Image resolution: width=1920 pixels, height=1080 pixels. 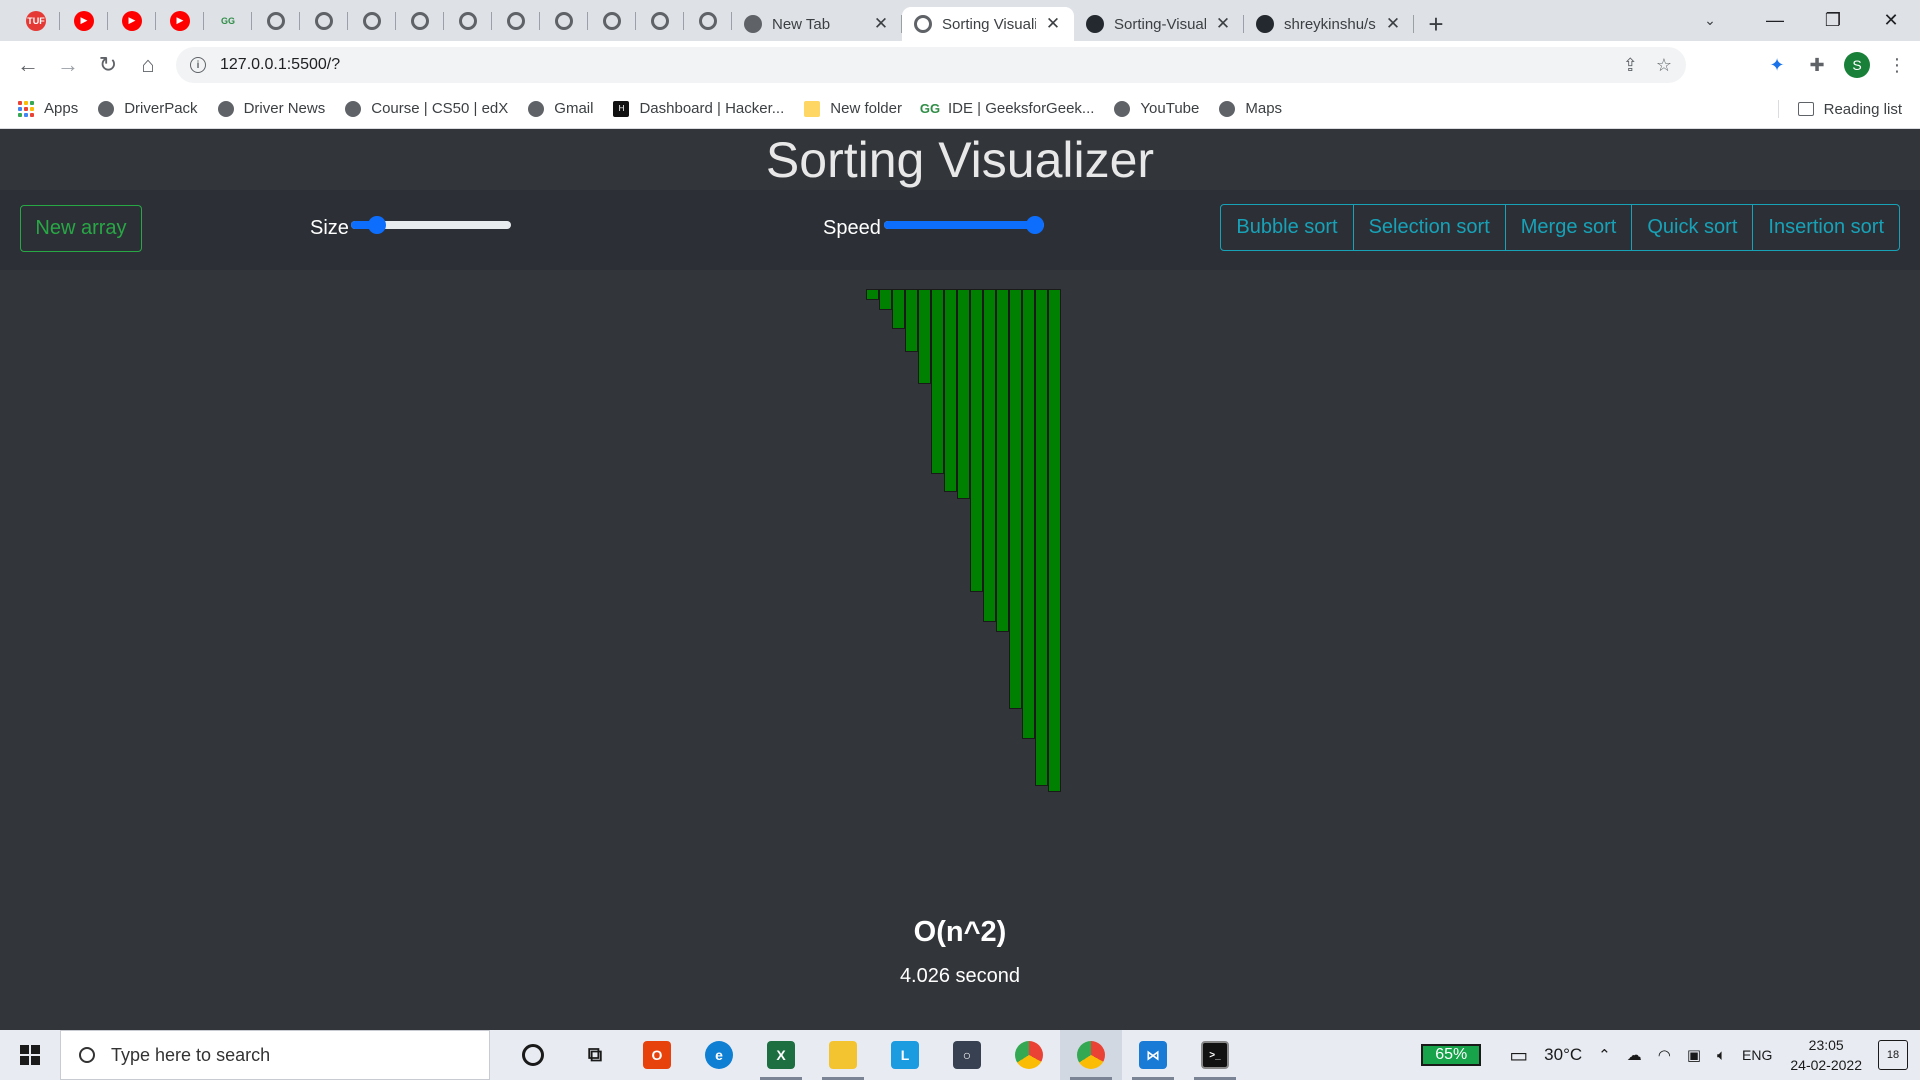 What do you see at coordinates (1839, 109) in the screenshot?
I see `reading-list-button: Reading list` at bounding box center [1839, 109].